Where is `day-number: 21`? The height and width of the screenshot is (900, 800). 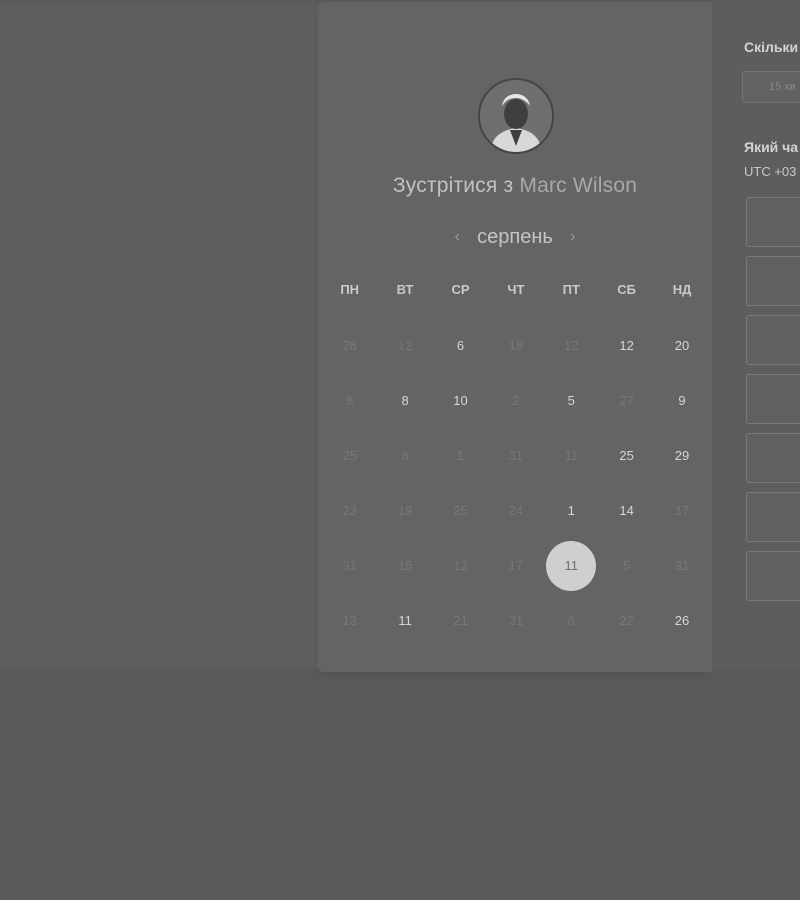 day-number: 21 is located at coordinates (460, 620).